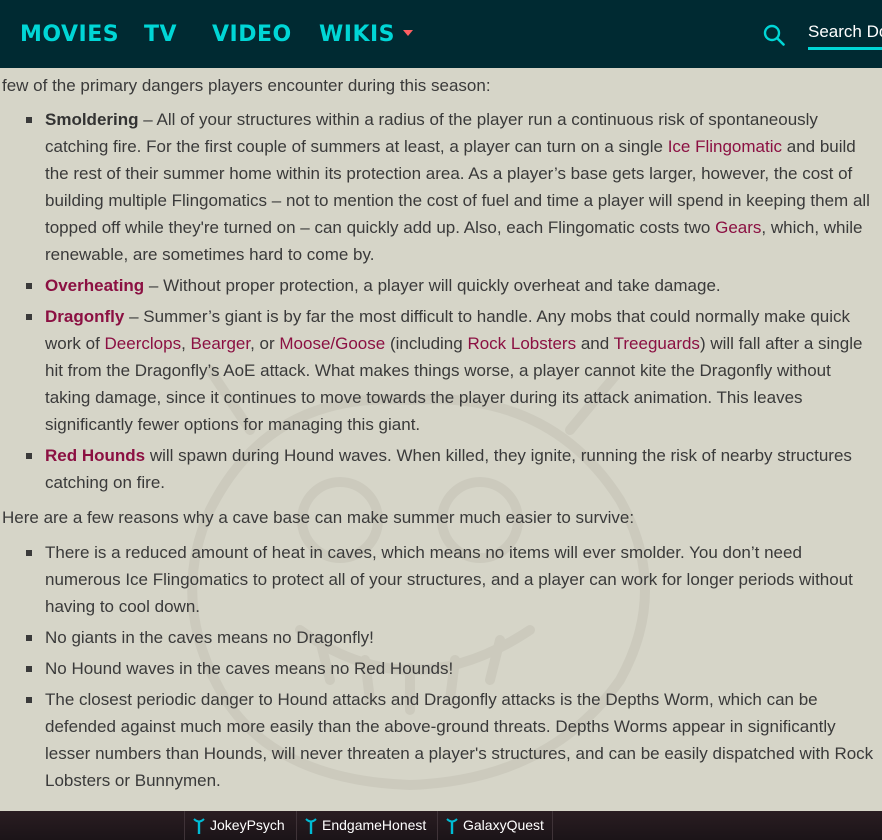 This screenshot has width=882, height=840. Describe the element at coordinates (94, 285) in the screenshot. I see `link-overheating: Overheating` at that location.